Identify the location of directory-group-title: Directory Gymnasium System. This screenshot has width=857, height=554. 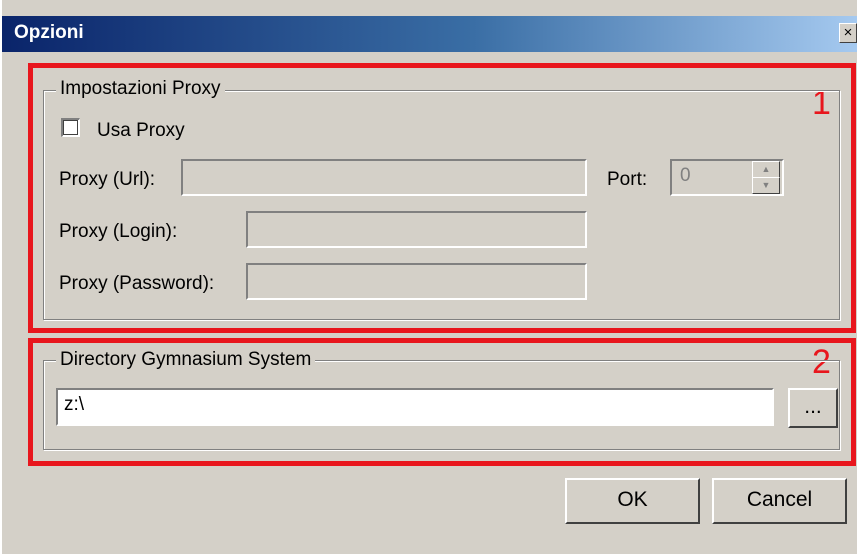
(186, 360).